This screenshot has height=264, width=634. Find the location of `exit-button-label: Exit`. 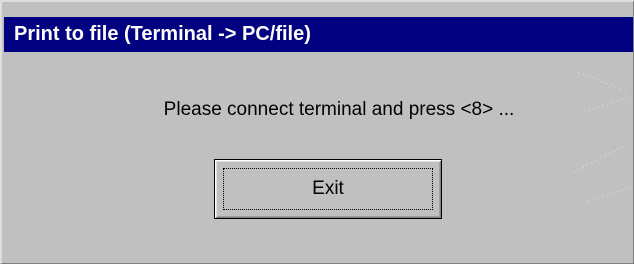

exit-button-label: Exit is located at coordinates (328, 188).